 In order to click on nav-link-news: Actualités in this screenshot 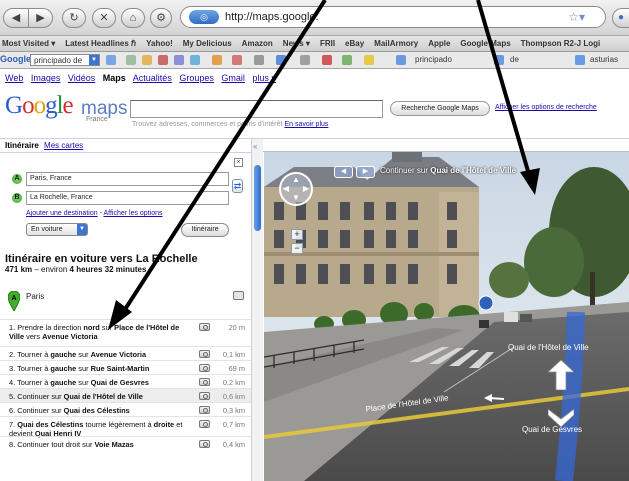, I will do `click(152, 78)`.